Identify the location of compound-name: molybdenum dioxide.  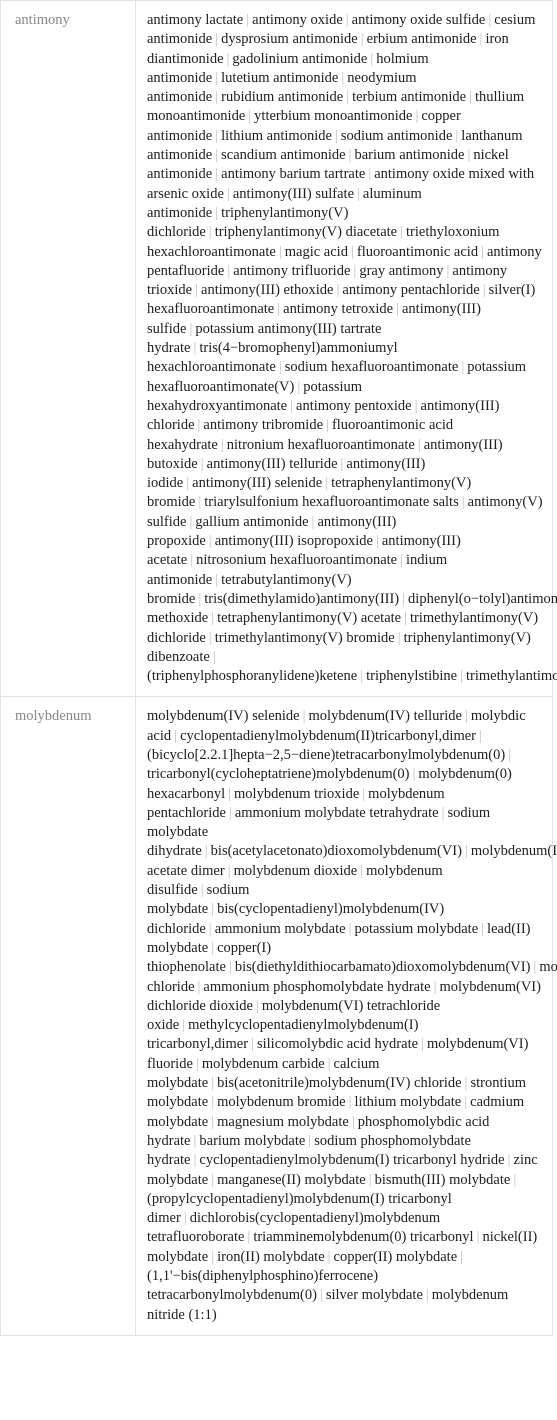
(295, 870).